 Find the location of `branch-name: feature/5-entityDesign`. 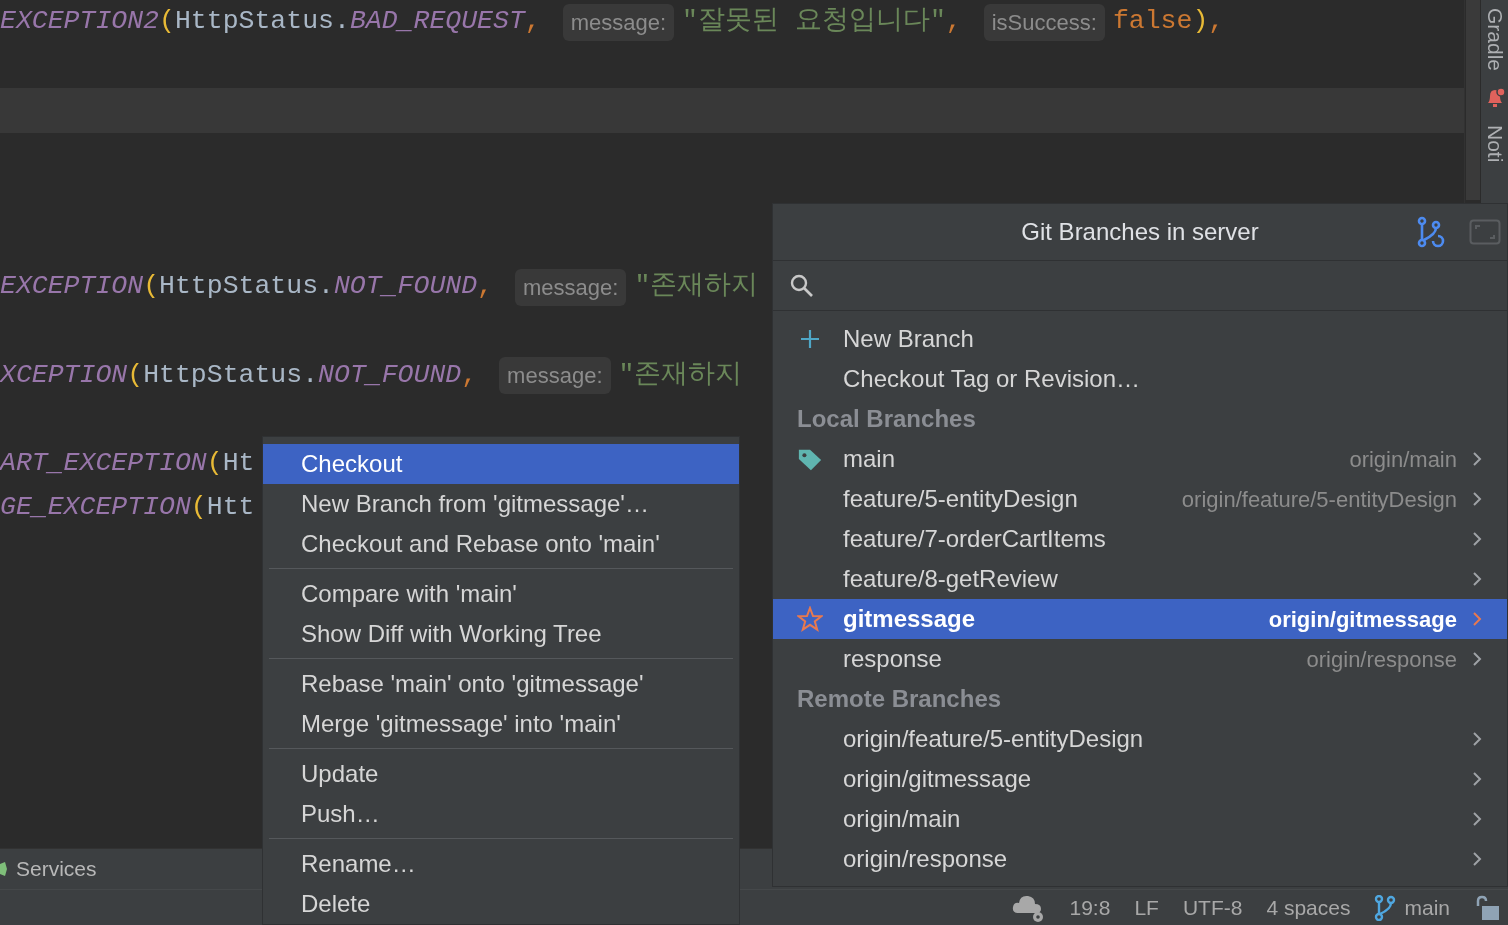

branch-name: feature/5-entityDesign is located at coordinates (960, 499).